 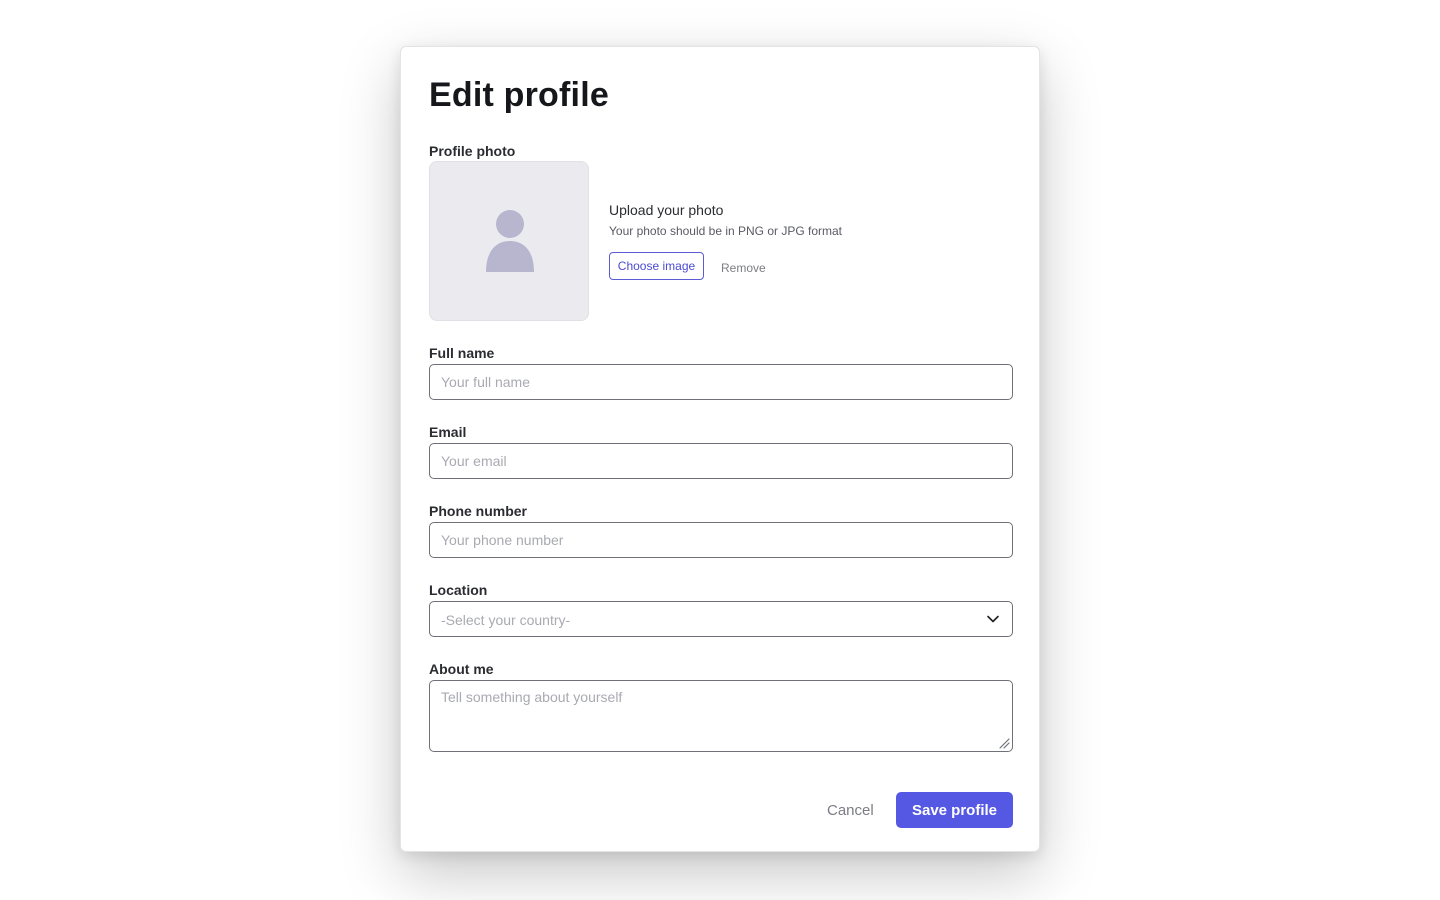 I want to click on page-title: Edit profile, so click(x=519, y=95).